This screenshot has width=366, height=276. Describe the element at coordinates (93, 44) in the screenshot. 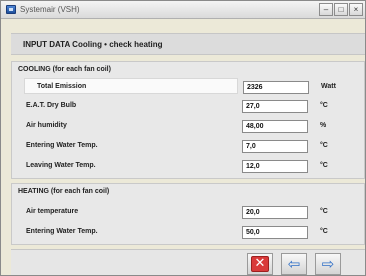

I see `page-title: INPUT DATA Cooling • check heating` at that location.